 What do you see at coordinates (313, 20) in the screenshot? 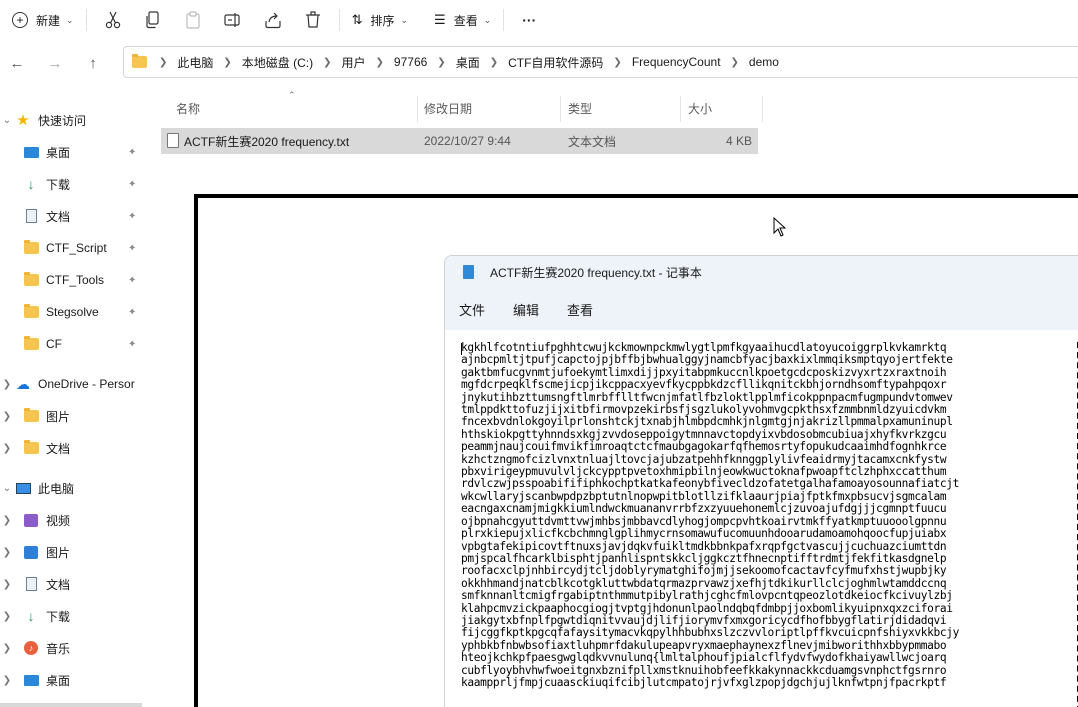
I see `delete-button` at bounding box center [313, 20].